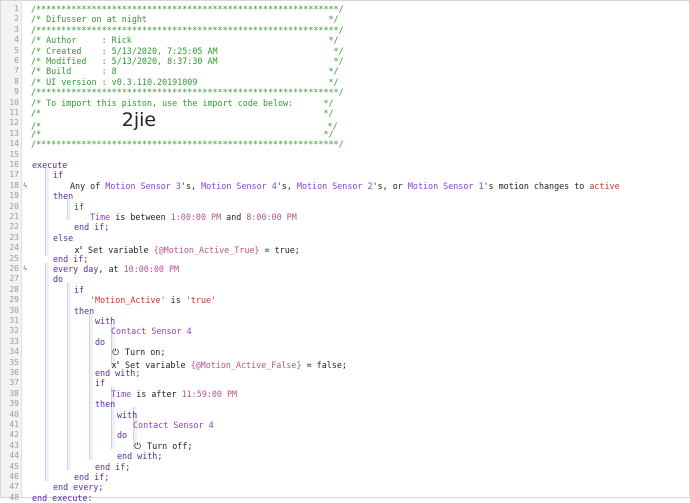 The height and width of the screenshot is (503, 690). I want to click on variable-name: {@Motion_Active_False}, so click(246, 364).